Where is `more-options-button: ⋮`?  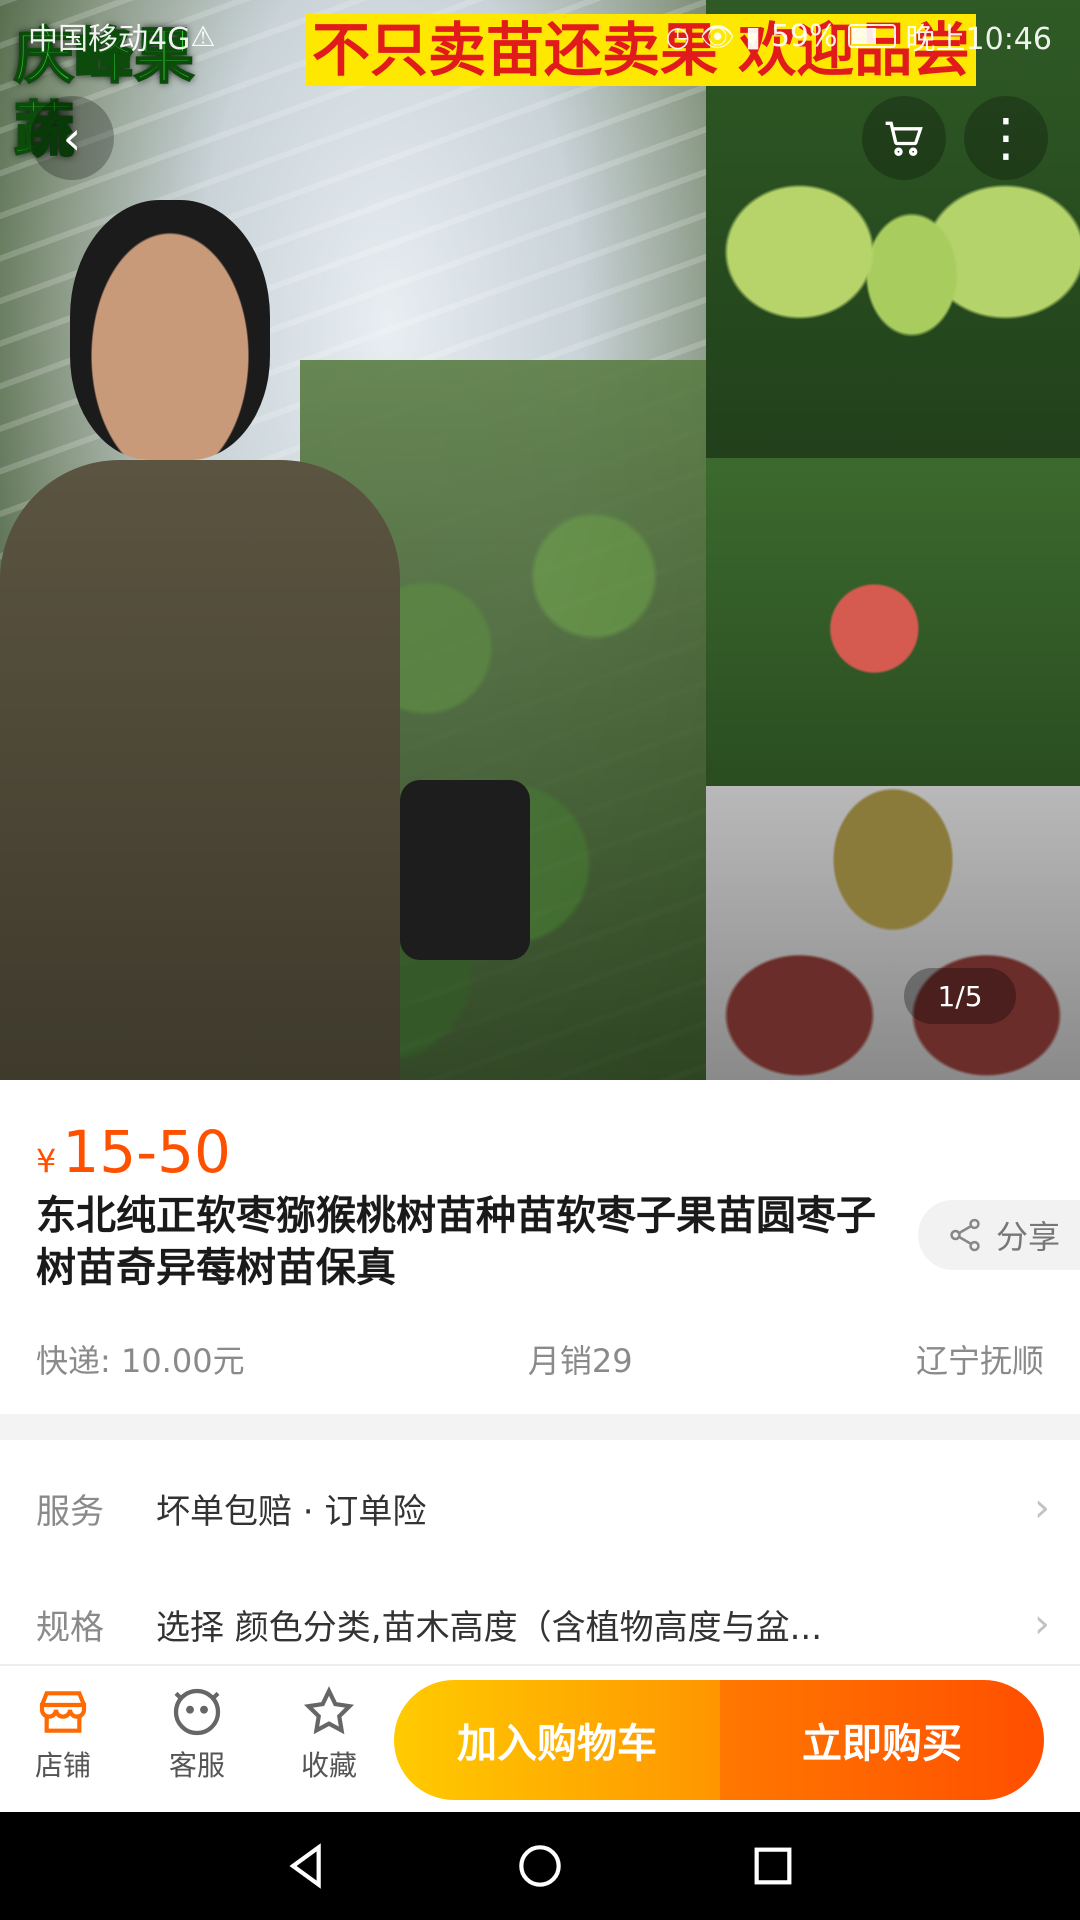 more-options-button: ⋮ is located at coordinates (1006, 138).